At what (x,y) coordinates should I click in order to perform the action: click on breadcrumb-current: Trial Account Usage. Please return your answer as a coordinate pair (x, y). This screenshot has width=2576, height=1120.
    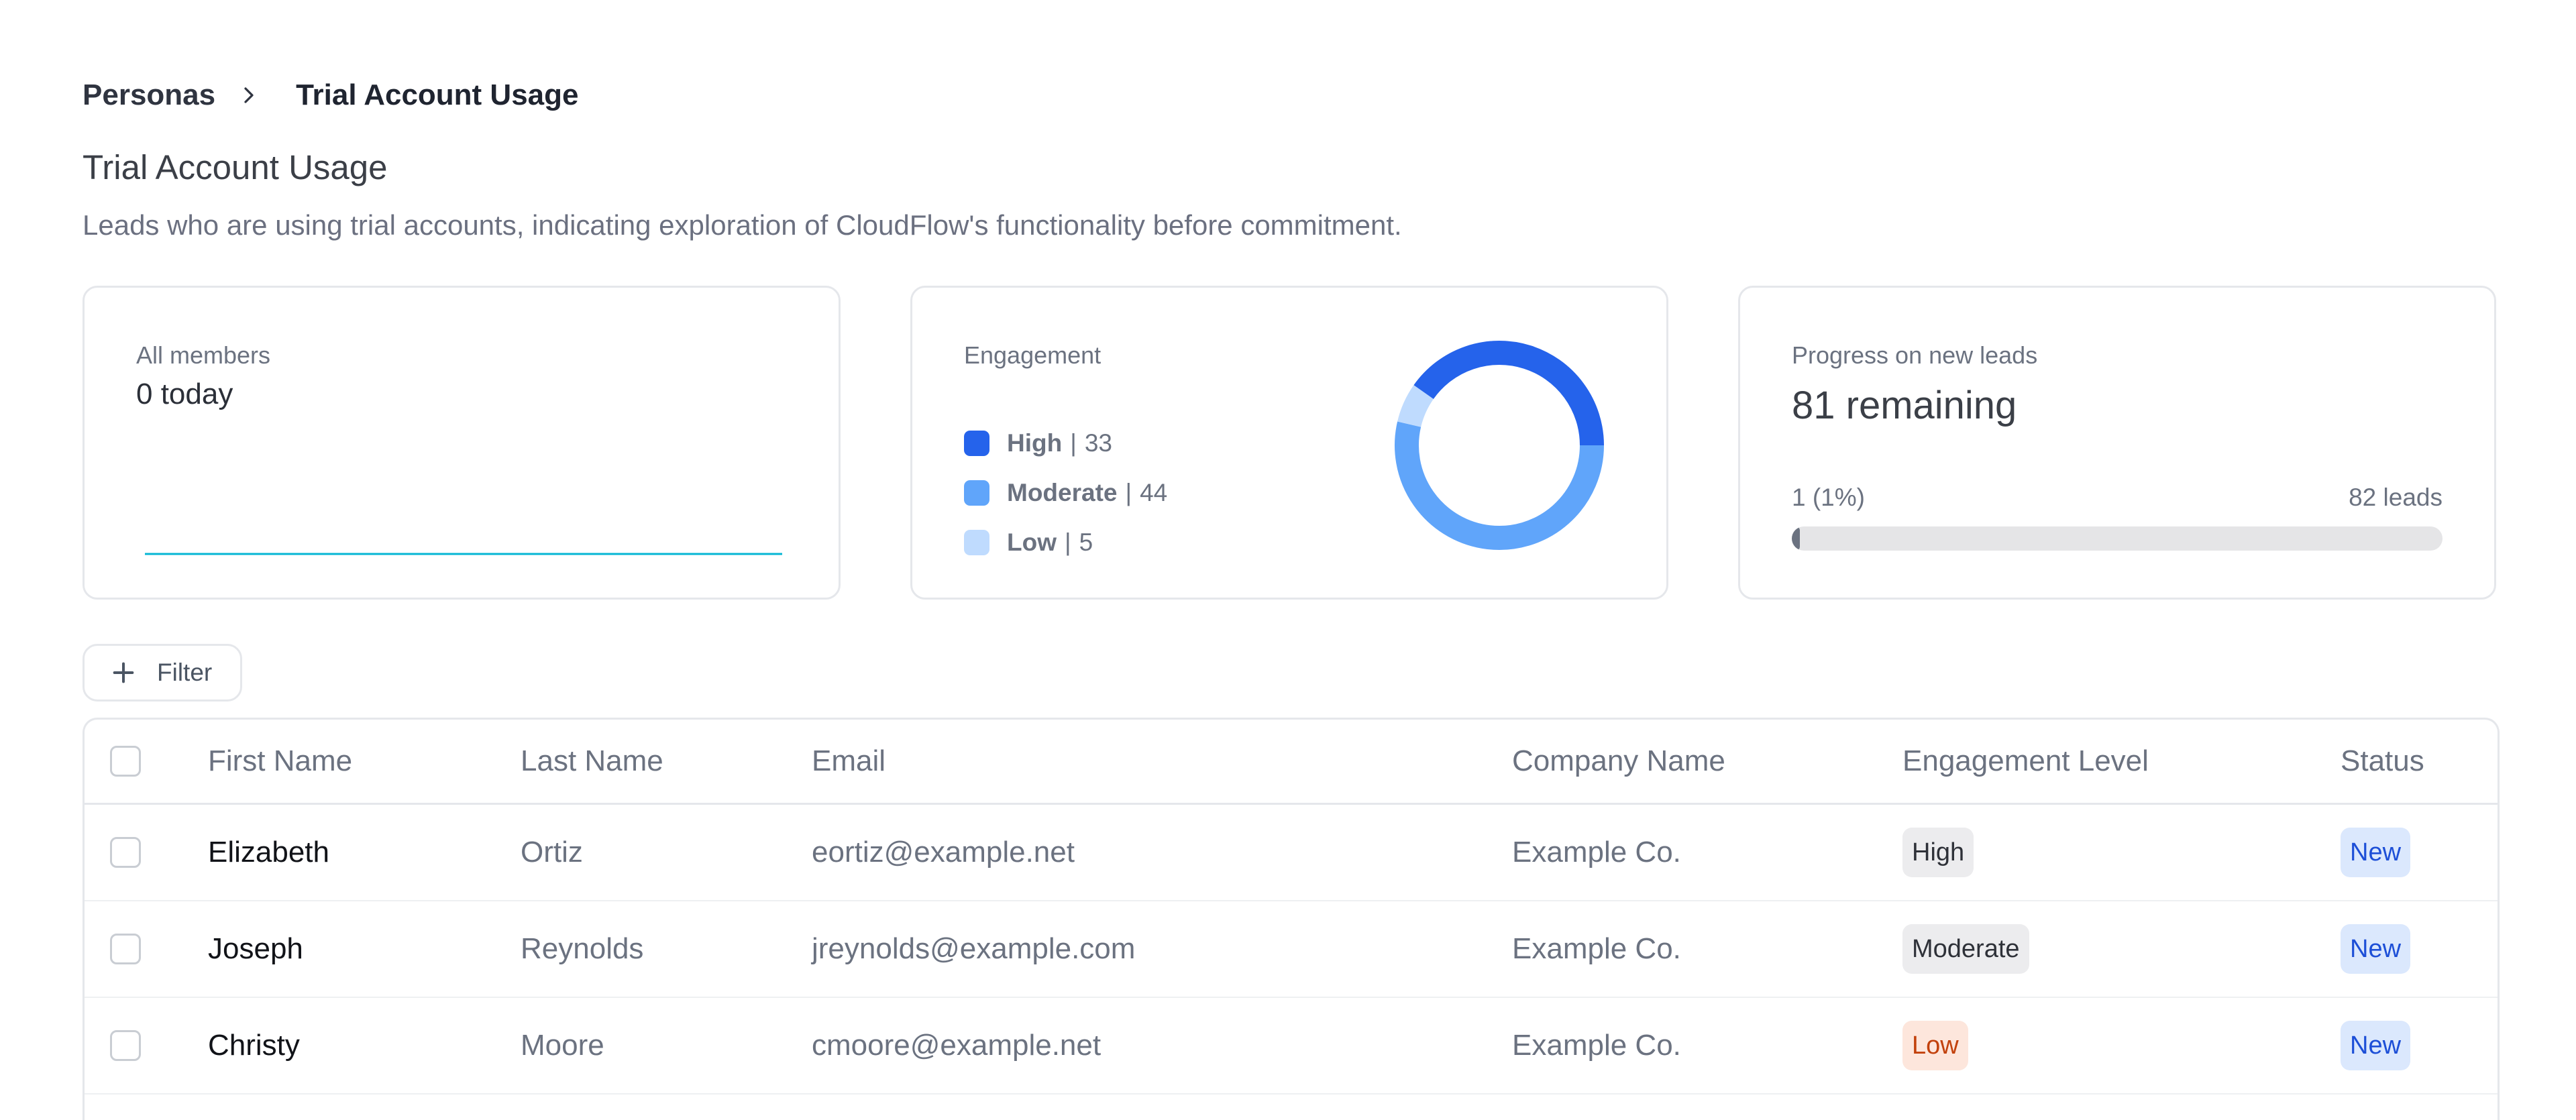
    Looking at the image, I should click on (437, 94).